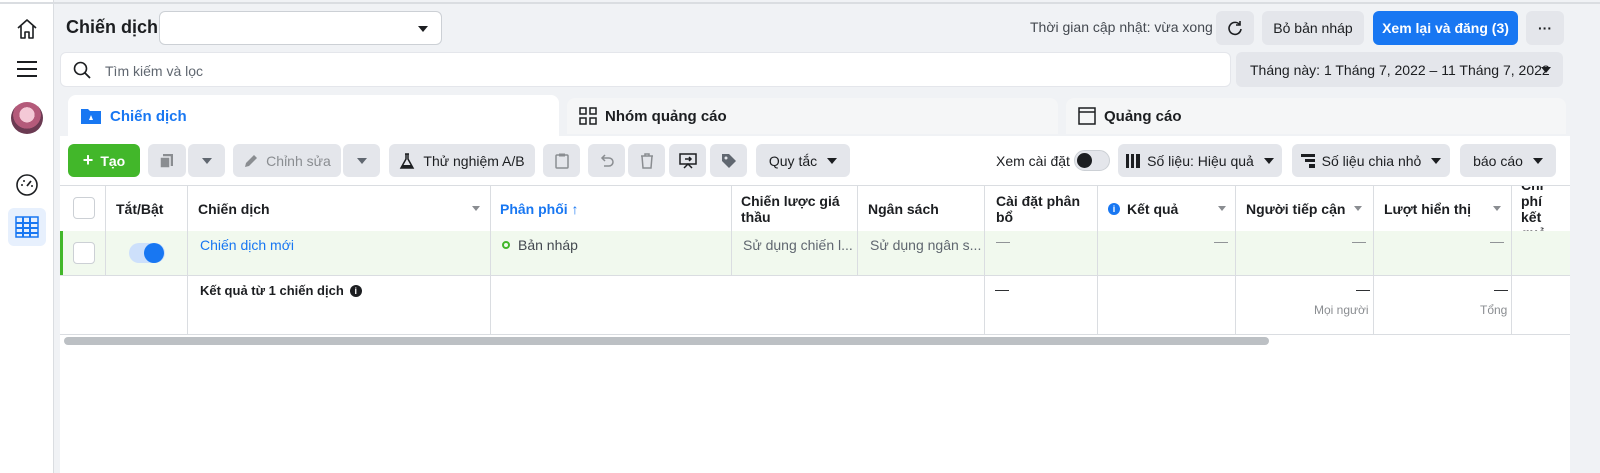 The width and height of the screenshot is (1600, 473). Describe the element at coordinates (344, 208) in the screenshot. I see `column-header-campaign: Chiến dịch` at that location.